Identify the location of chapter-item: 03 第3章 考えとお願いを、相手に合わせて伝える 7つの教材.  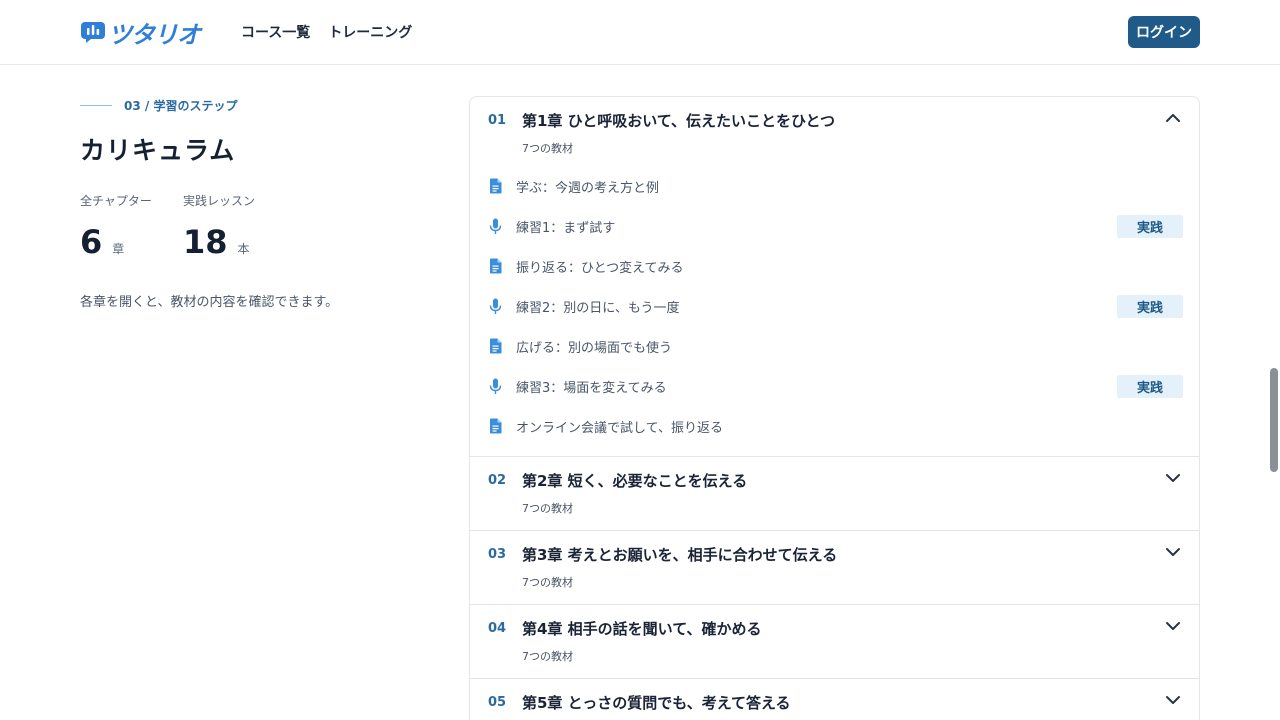
(834, 568).